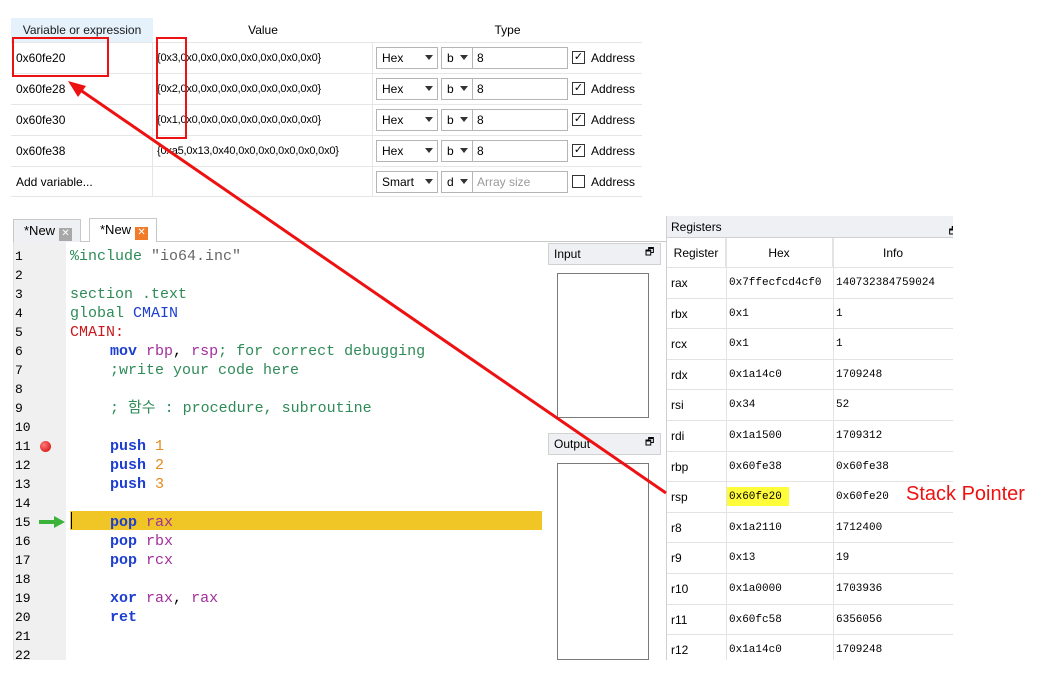 This screenshot has width=1063, height=675. What do you see at coordinates (141, 560) in the screenshot?
I see `code-line: pop rcx` at bounding box center [141, 560].